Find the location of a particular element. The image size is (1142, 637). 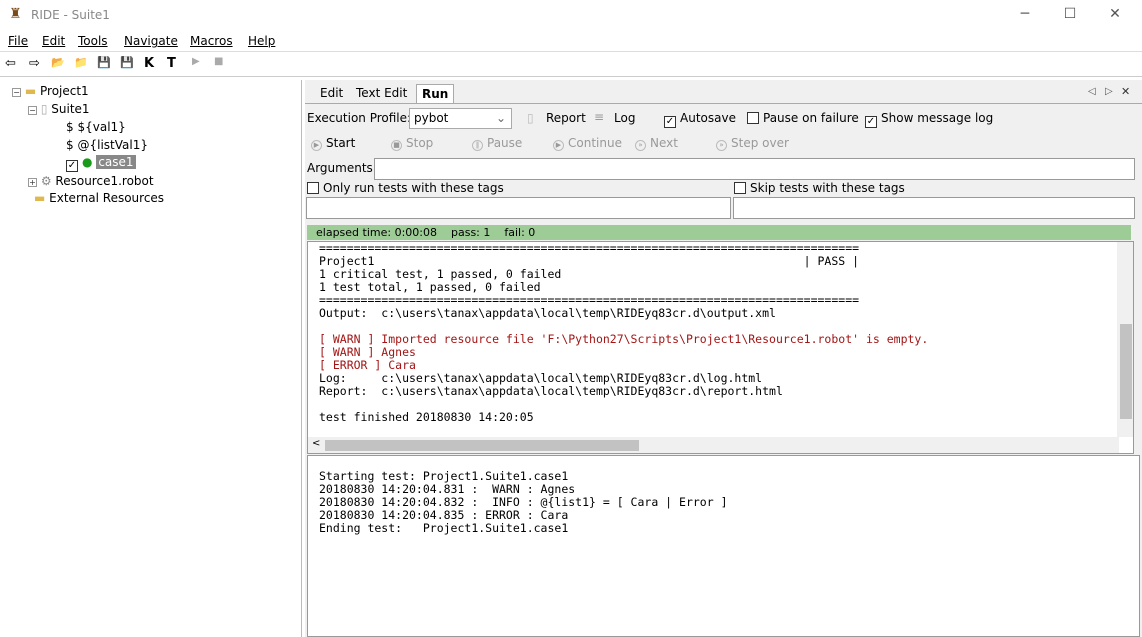

menu-edit: Edit is located at coordinates (53, 41).